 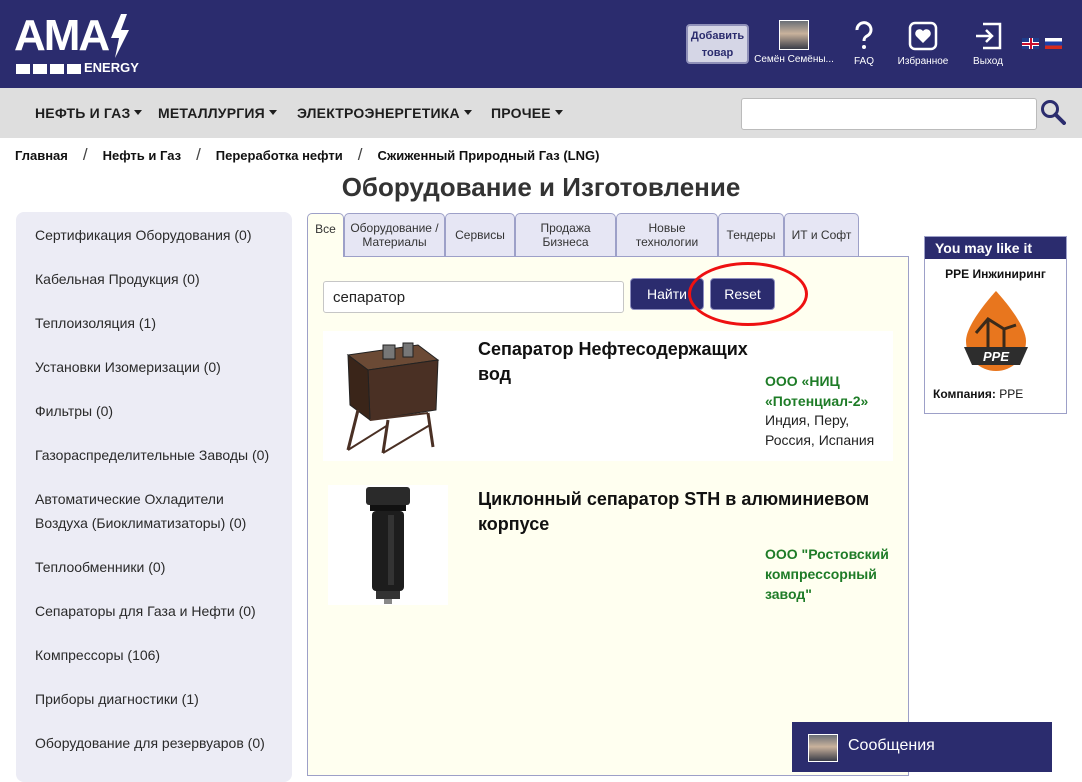 What do you see at coordinates (1011, 394) in the screenshot?
I see `widget-company-value: PPE` at bounding box center [1011, 394].